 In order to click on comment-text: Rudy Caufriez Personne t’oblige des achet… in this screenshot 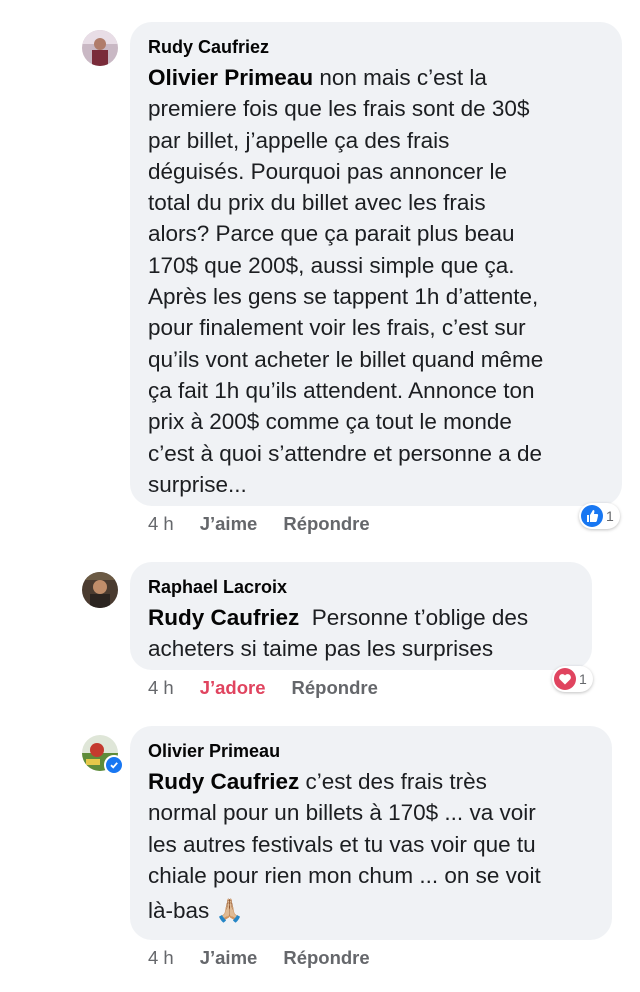, I will do `click(361, 633)`.